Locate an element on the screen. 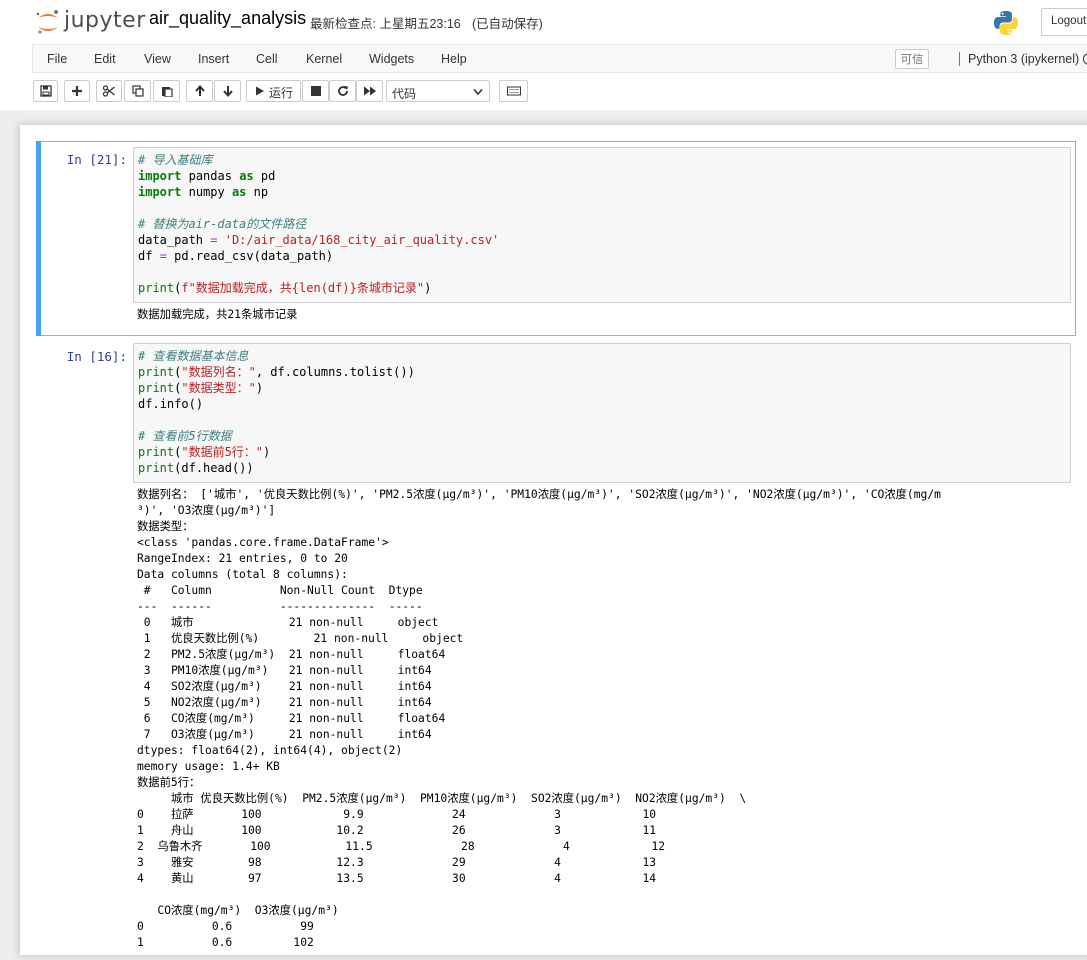 The width and height of the screenshot is (1087, 960). output-line: 数据类型： is located at coordinates (165, 526).